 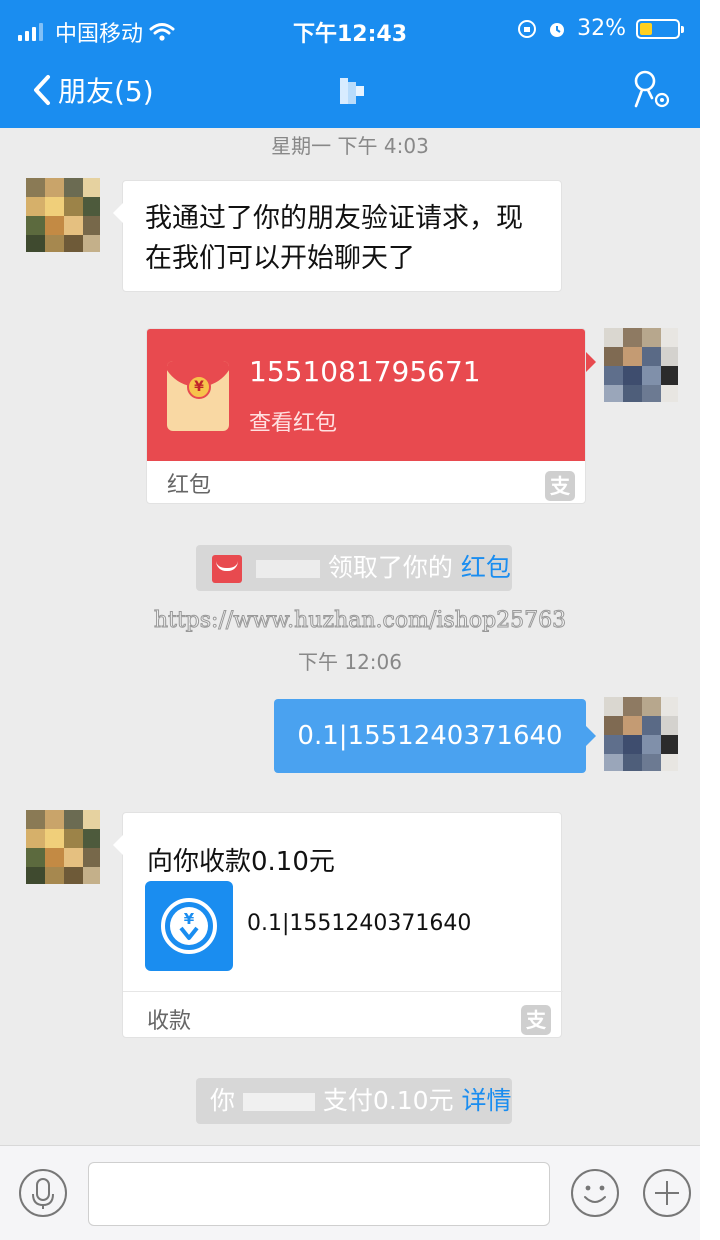 What do you see at coordinates (293, 423) in the screenshot?
I see `red-packet-action: 查看红包` at bounding box center [293, 423].